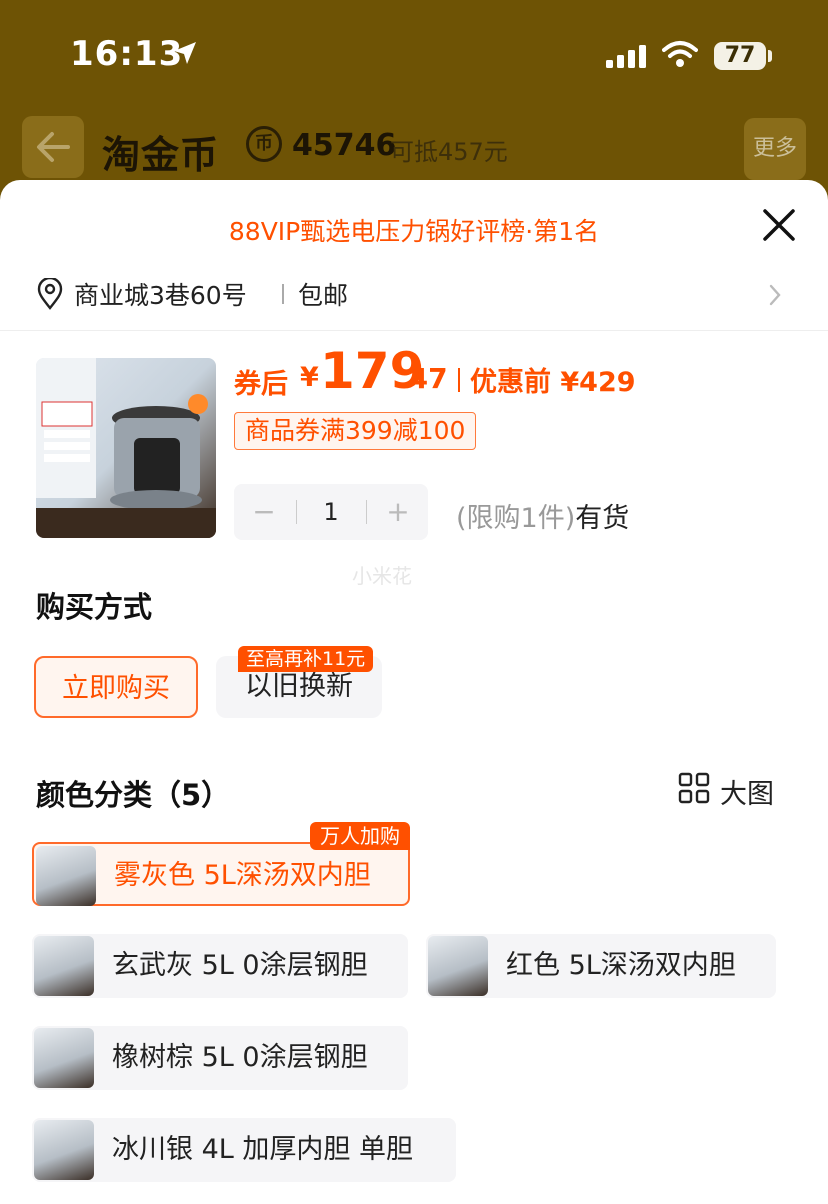 The image size is (828, 1204). Describe the element at coordinates (775, 295) in the screenshot. I see `chevron-right-icon` at that location.